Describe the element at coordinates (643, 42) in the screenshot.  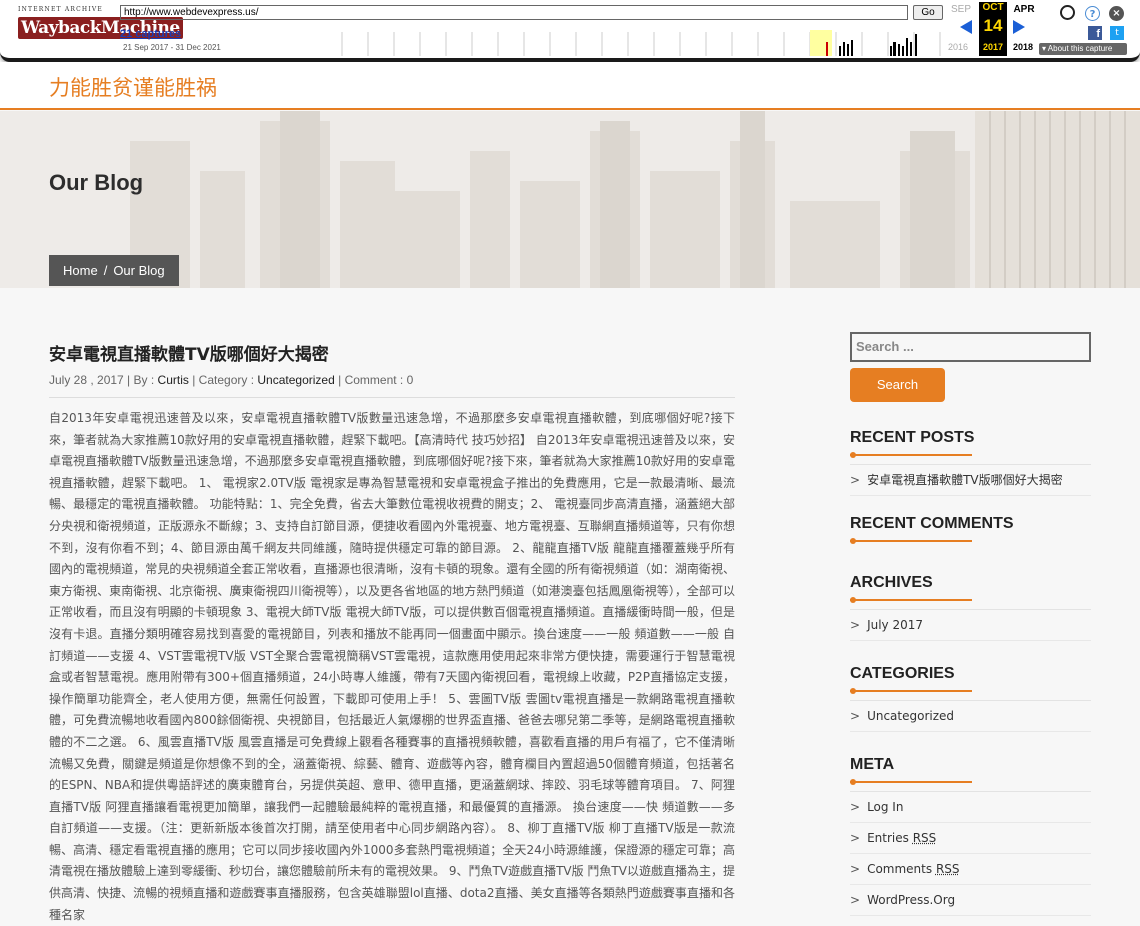
I see `wayback-sparkline` at that location.